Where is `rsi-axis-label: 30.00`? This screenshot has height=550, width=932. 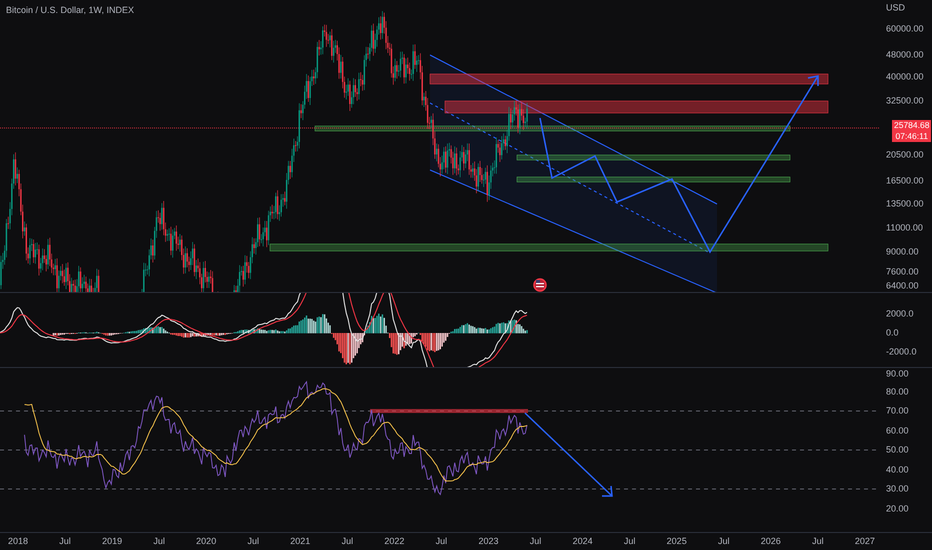 rsi-axis-label: 30.00 is located at coordinates (897, 489).